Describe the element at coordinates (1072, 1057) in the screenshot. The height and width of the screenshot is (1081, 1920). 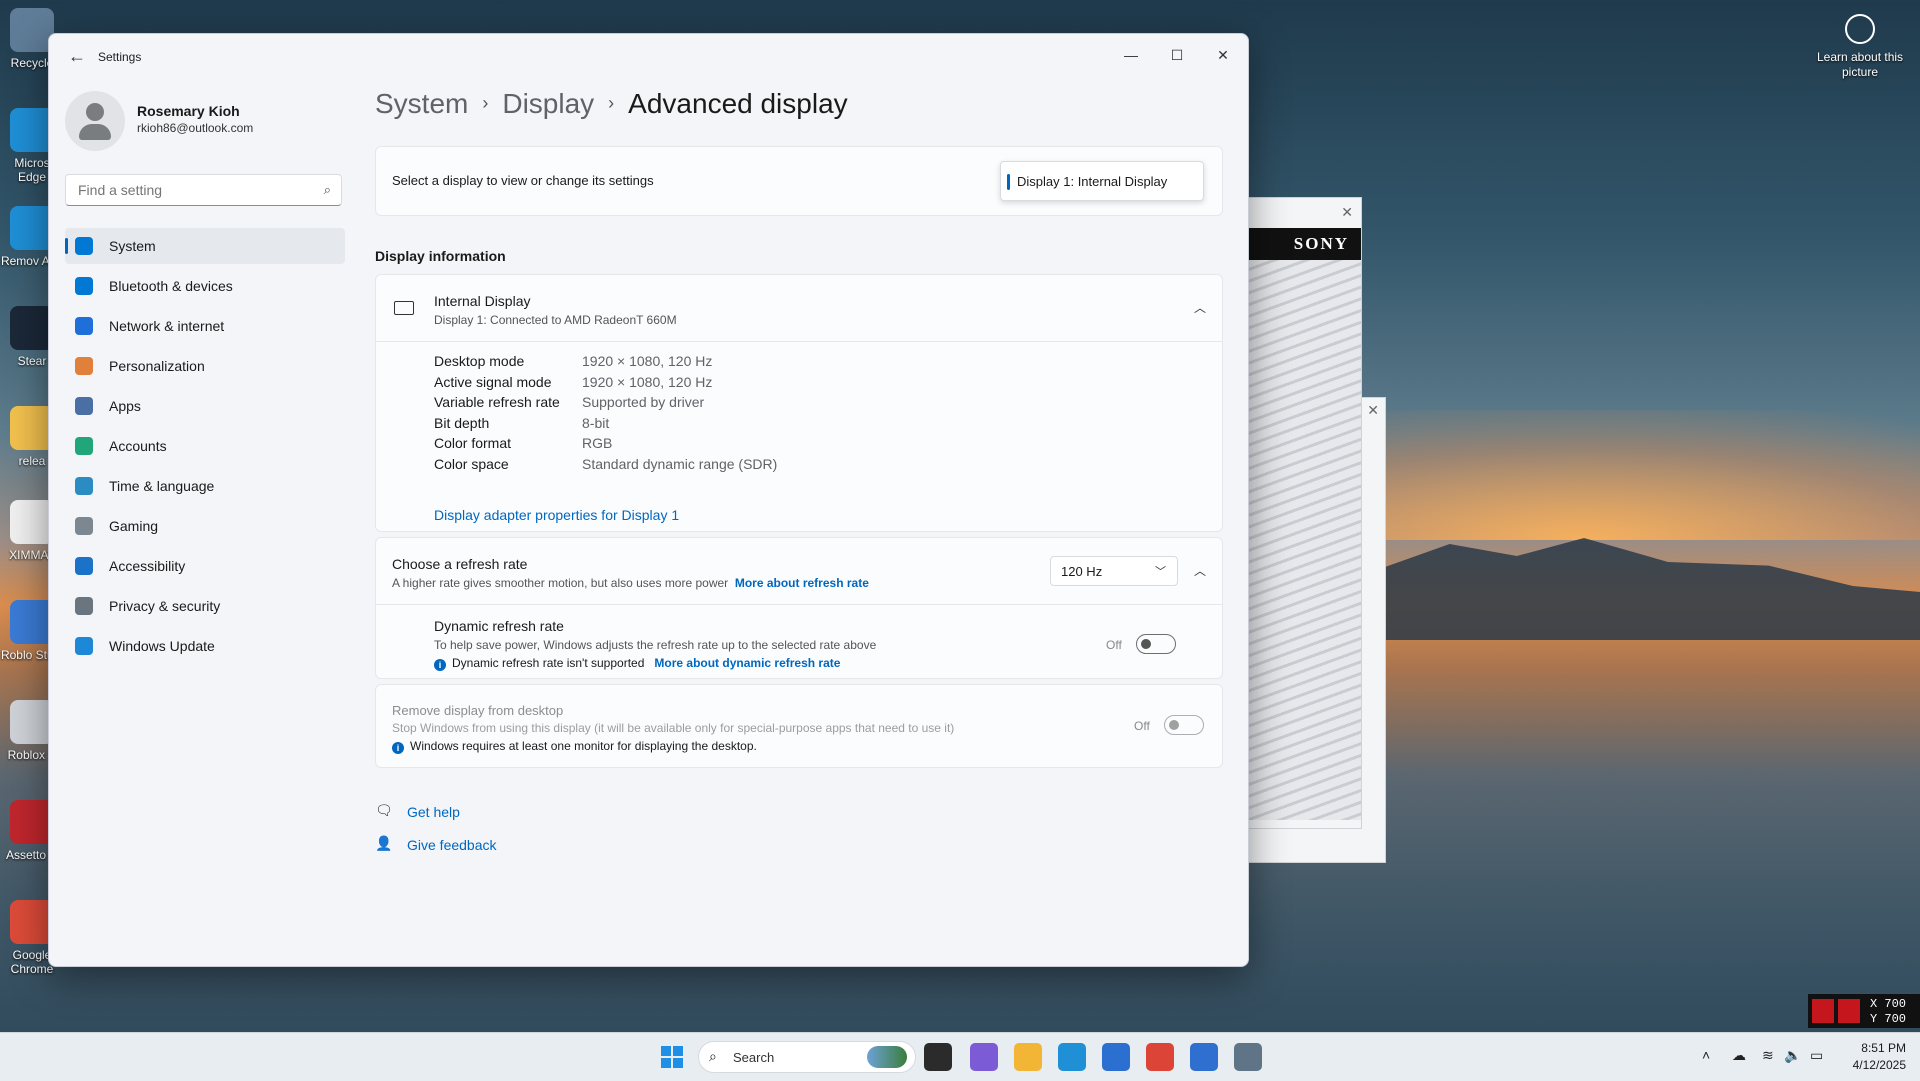
I see `edge-icon` at that location.